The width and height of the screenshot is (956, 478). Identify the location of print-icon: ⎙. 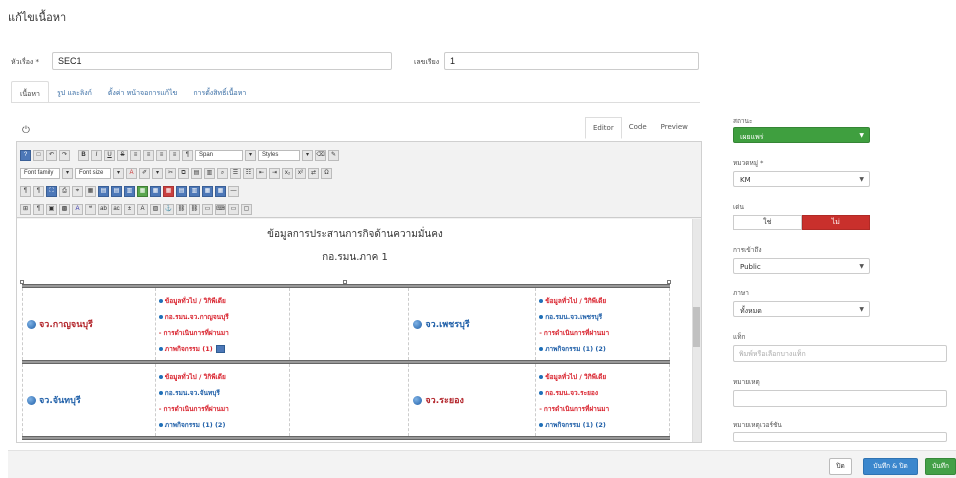
(64, 191).